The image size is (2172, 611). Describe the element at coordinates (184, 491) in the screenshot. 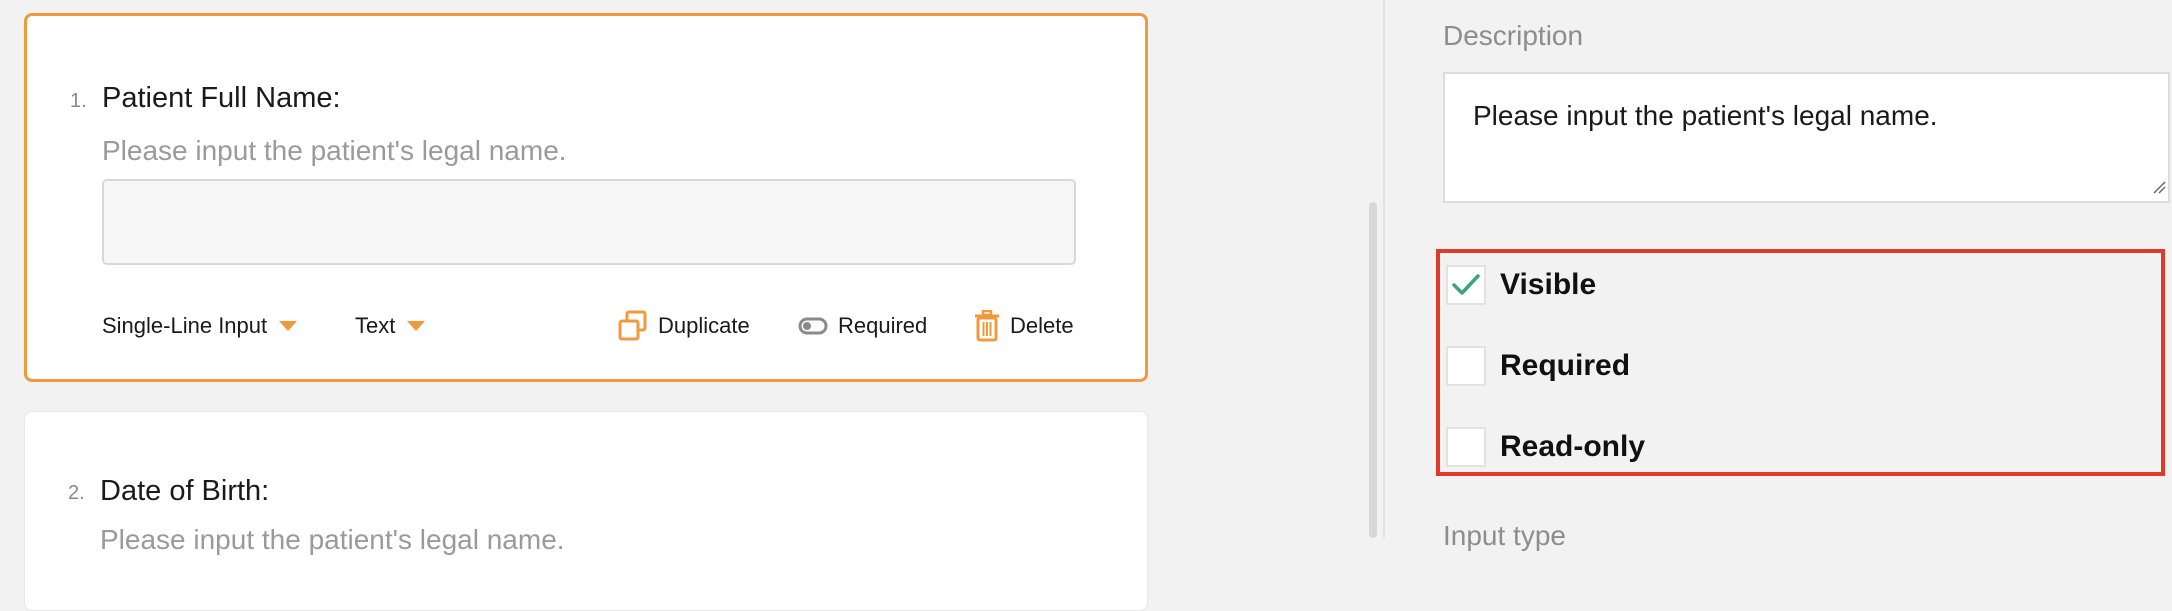

I see `question-title: Date of Birth:` at that location.